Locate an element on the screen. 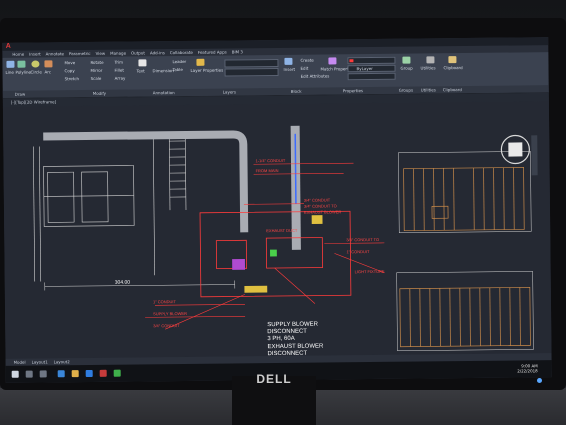 The height and width of the screenshot is (425, 566). polyline-icon is located at coordinates (21, 64).